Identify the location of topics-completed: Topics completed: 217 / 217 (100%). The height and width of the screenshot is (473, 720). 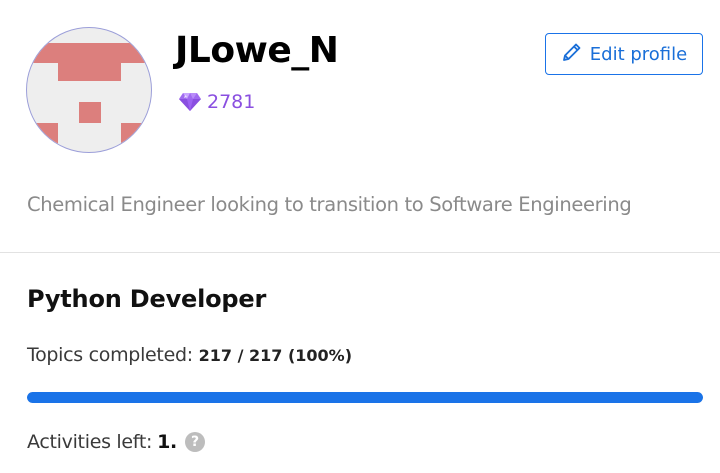
(189, 355).